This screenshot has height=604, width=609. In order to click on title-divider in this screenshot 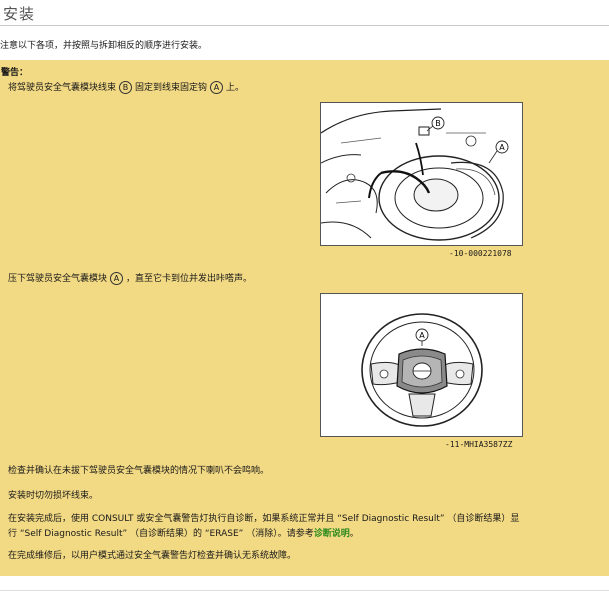, I will do `click(304, 25)`.